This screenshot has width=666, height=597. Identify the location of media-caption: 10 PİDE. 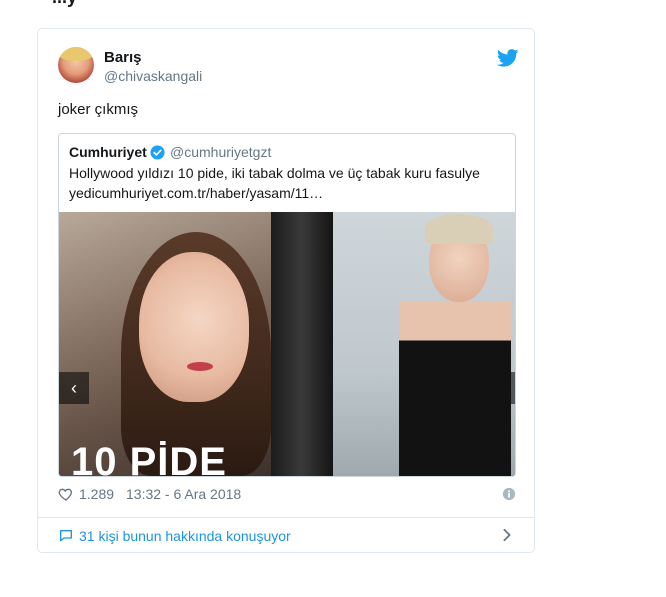
(149, 458).